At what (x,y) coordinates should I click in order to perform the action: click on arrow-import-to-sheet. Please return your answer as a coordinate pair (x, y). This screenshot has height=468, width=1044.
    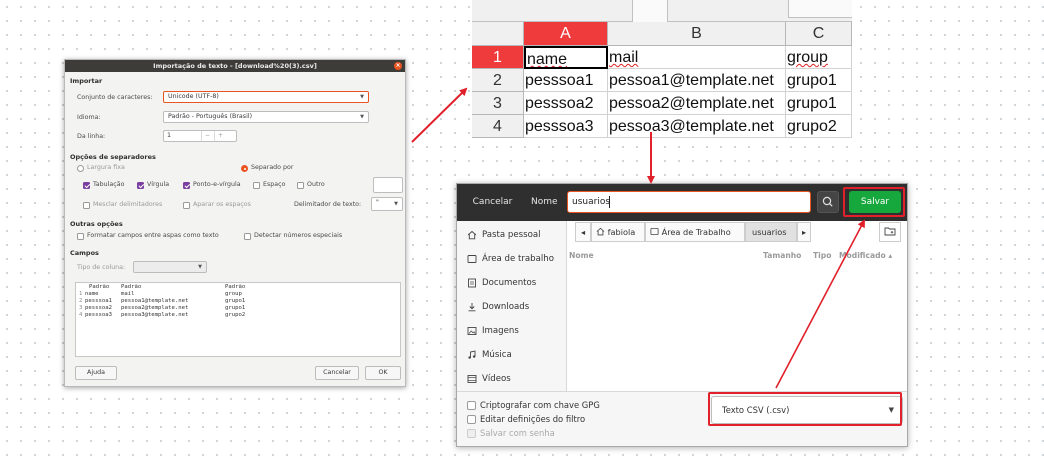
    Looking at the image, I should click on (439, 115).